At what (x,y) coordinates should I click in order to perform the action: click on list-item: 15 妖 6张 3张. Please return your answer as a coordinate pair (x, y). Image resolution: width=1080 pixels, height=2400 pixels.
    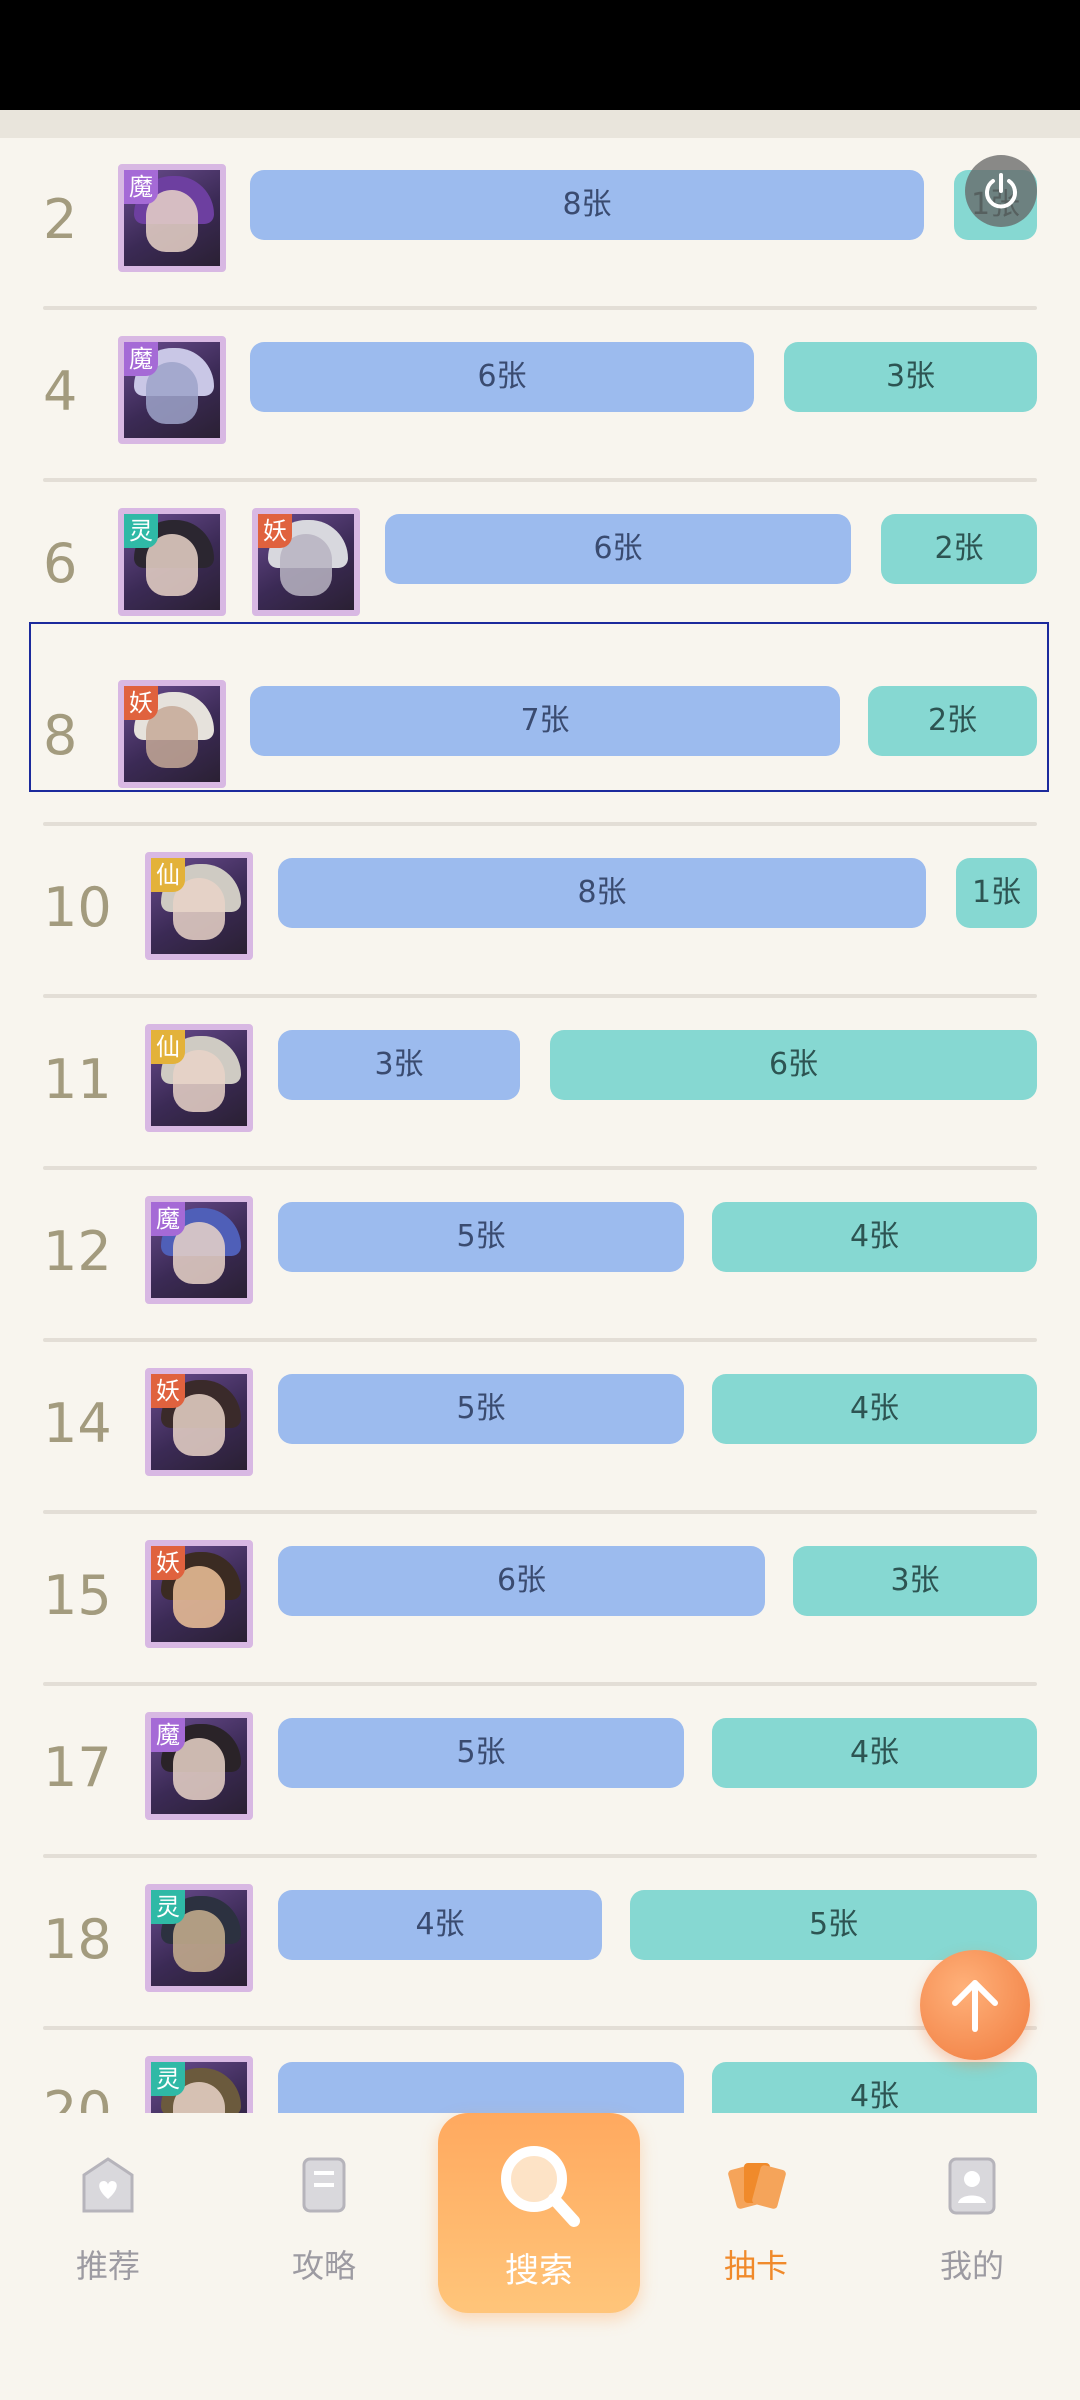
    Looking at the image, I should click on (540, 1600).